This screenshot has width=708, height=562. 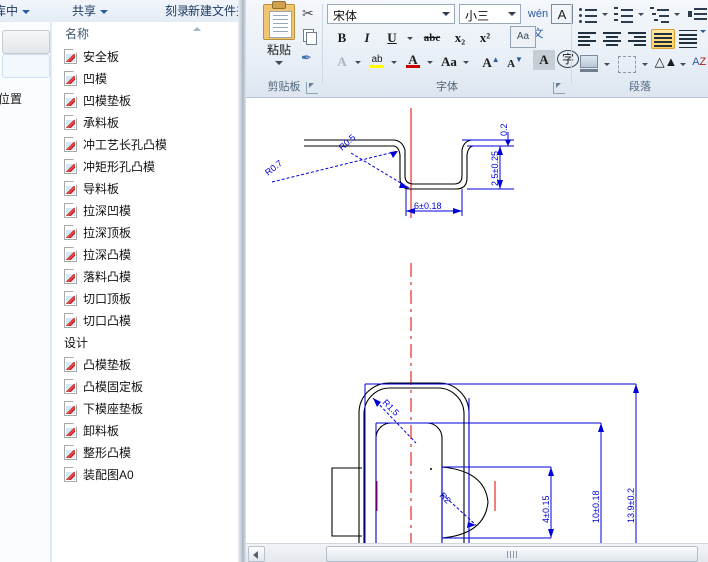 I want to click on character-border-button: A, so click(x=562, y=14).